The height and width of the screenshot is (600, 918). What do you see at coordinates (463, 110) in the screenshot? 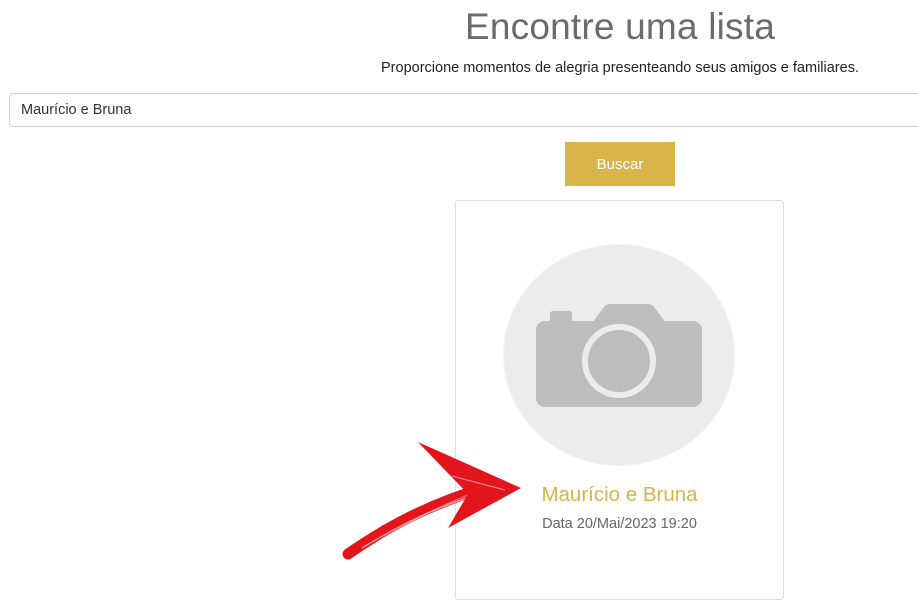
I see `search-input` at bounding box center [463, 110].